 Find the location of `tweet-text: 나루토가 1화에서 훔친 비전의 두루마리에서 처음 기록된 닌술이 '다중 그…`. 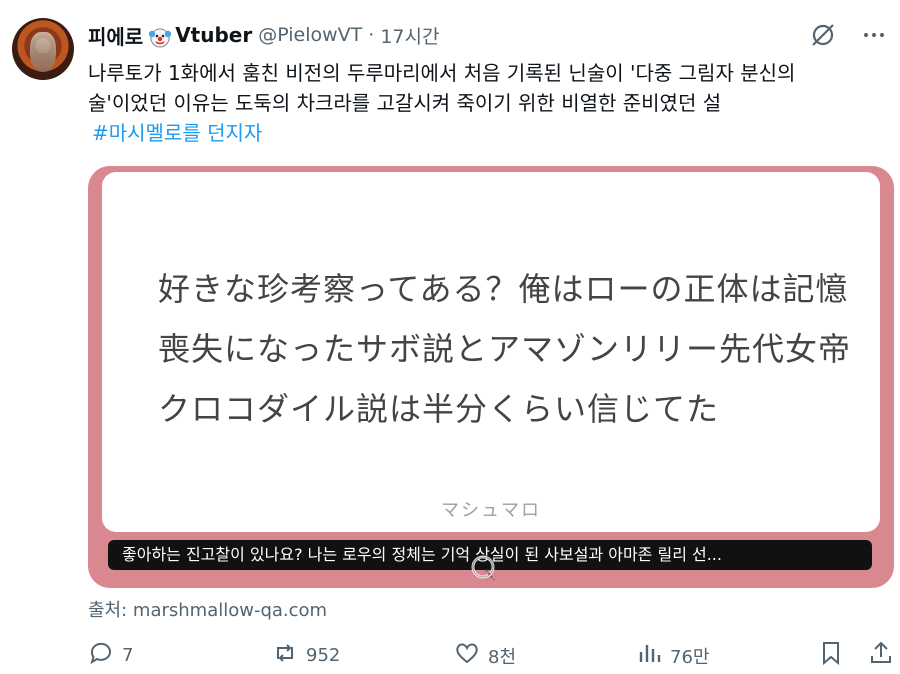

tweet-text: 나루토가 1화에서 훔친 비전의 두루마리에서 처음 기록된 닌술이 '다중 그… is located at coordinates (488, 103).